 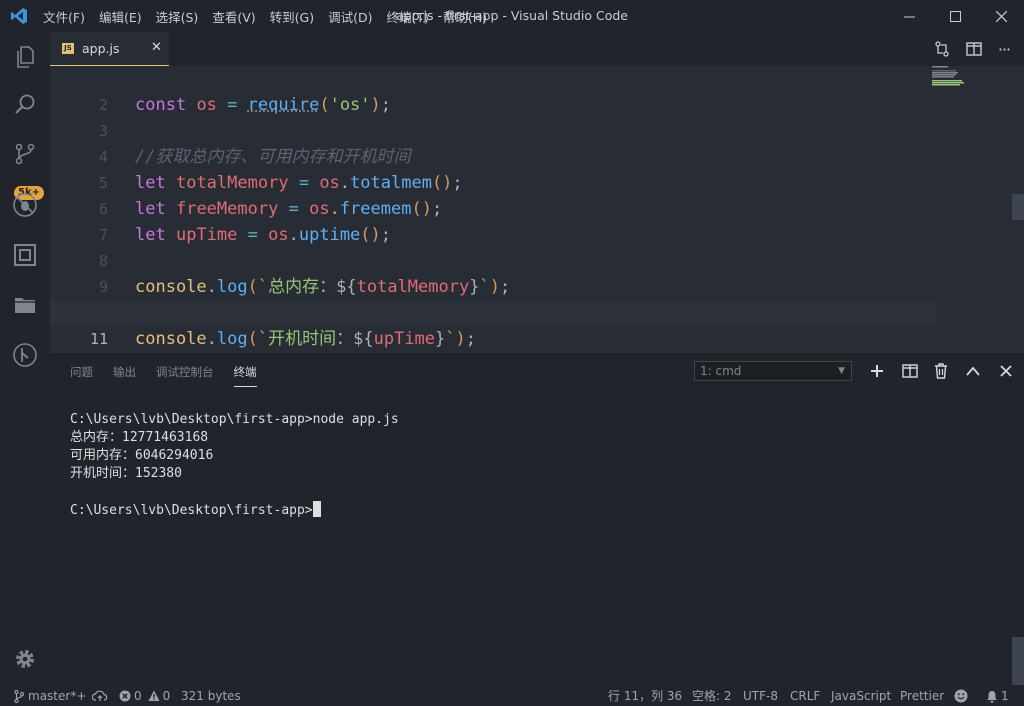 I want to click on new-terminal-button, so click(x=877, y=371).